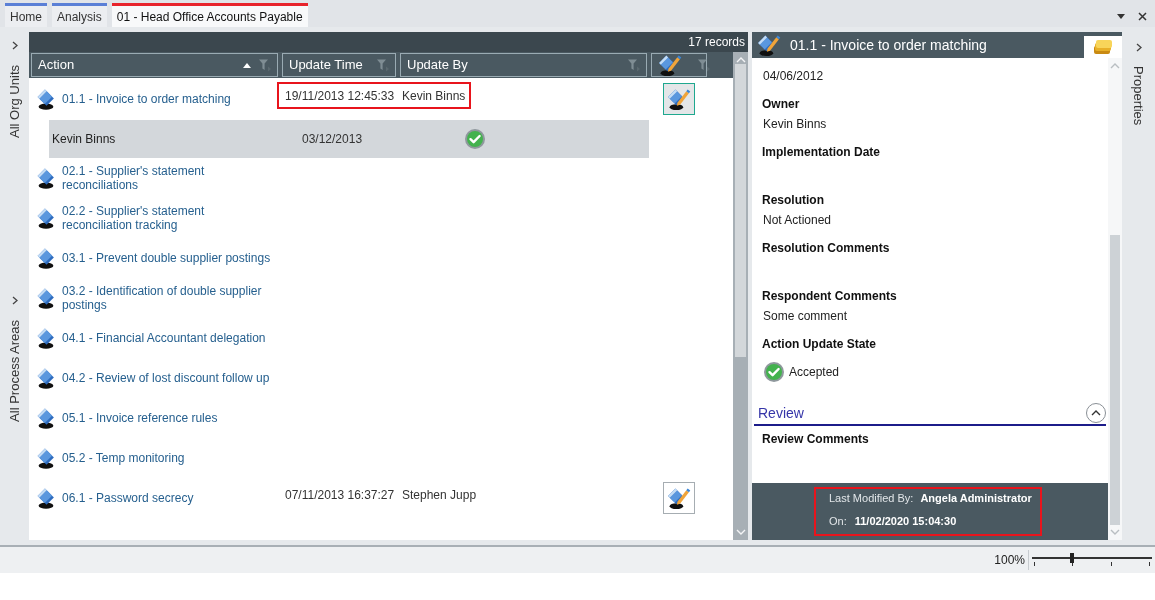  What do you see at coordinates (167, 298) in the screenshot?
I see `action-link: 03.2 - Identification of double supplier postings` at bounding box center [167, 298].